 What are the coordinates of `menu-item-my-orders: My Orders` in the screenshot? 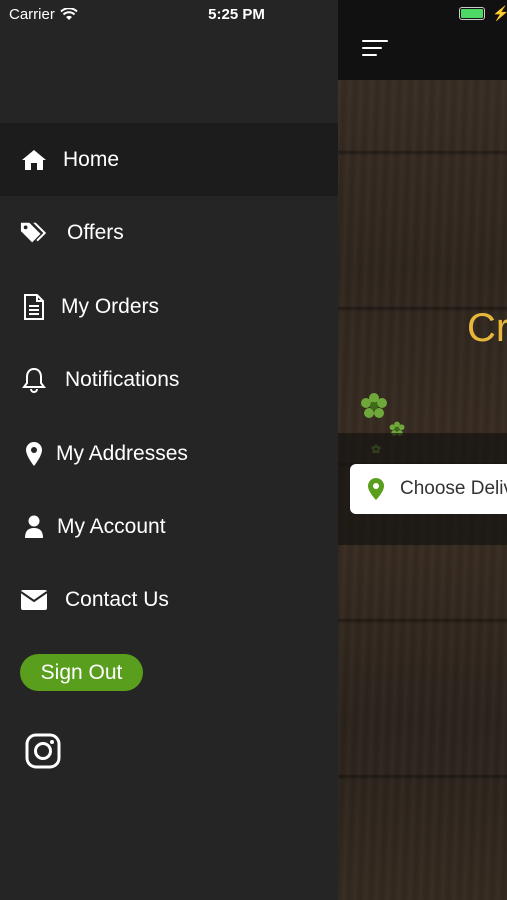 It's located at (169, 306).